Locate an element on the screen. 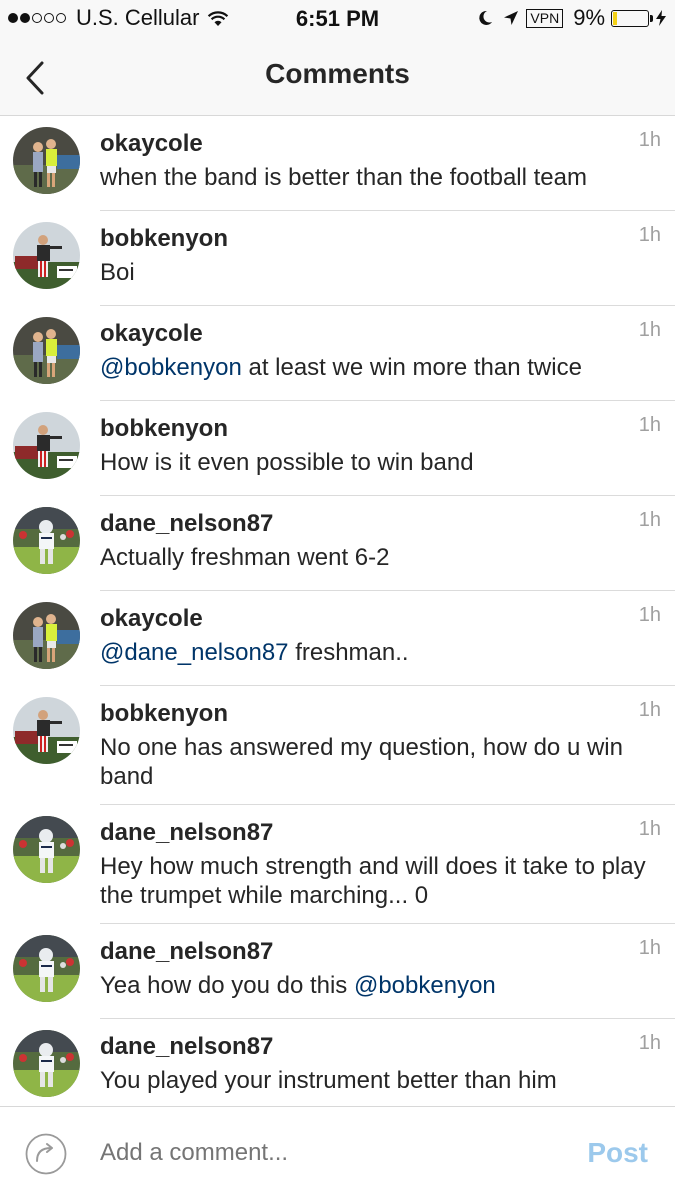 Image resolution: width=675 pixels, height=1200 pixels. comment-text: Actually freshman went 6-2 is located at coordinates (377, 557).